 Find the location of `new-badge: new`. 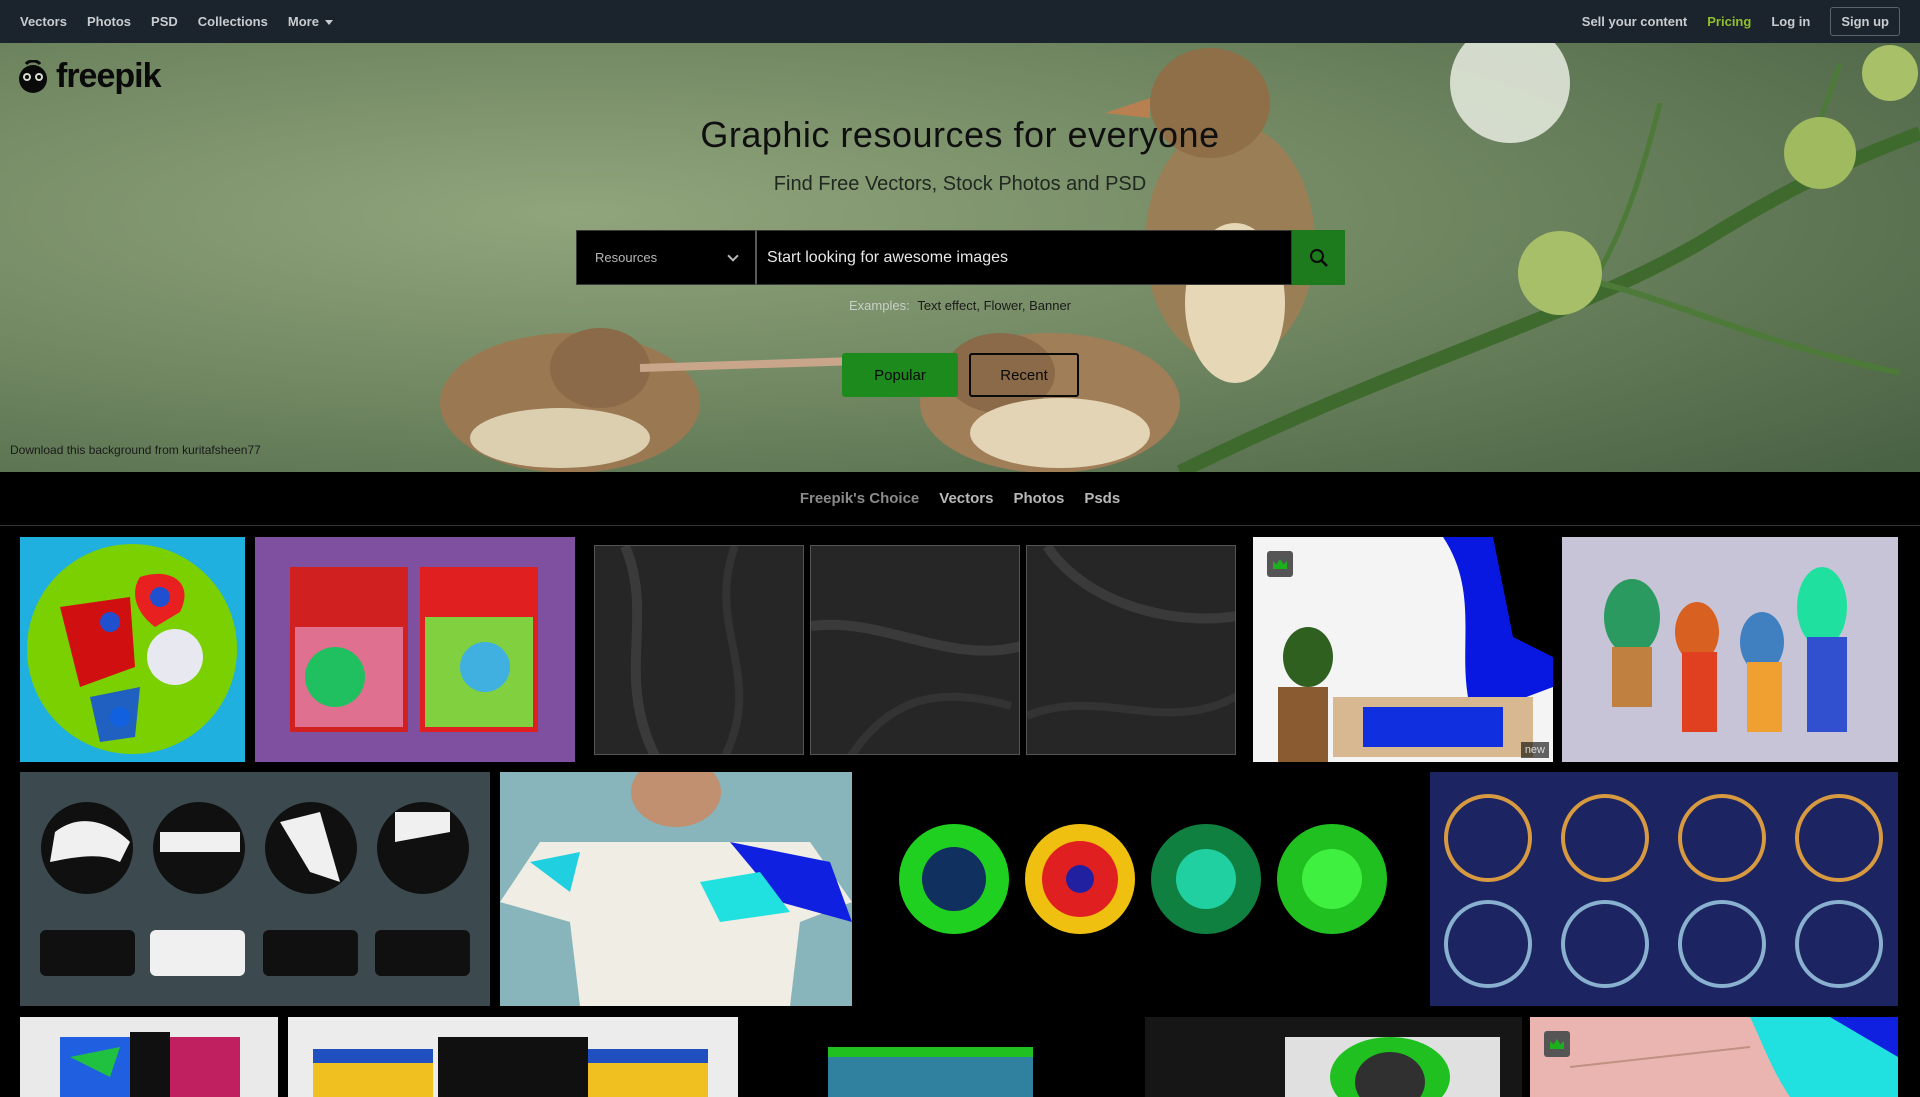

new-badge: new is located at coordinates (1534, 750).